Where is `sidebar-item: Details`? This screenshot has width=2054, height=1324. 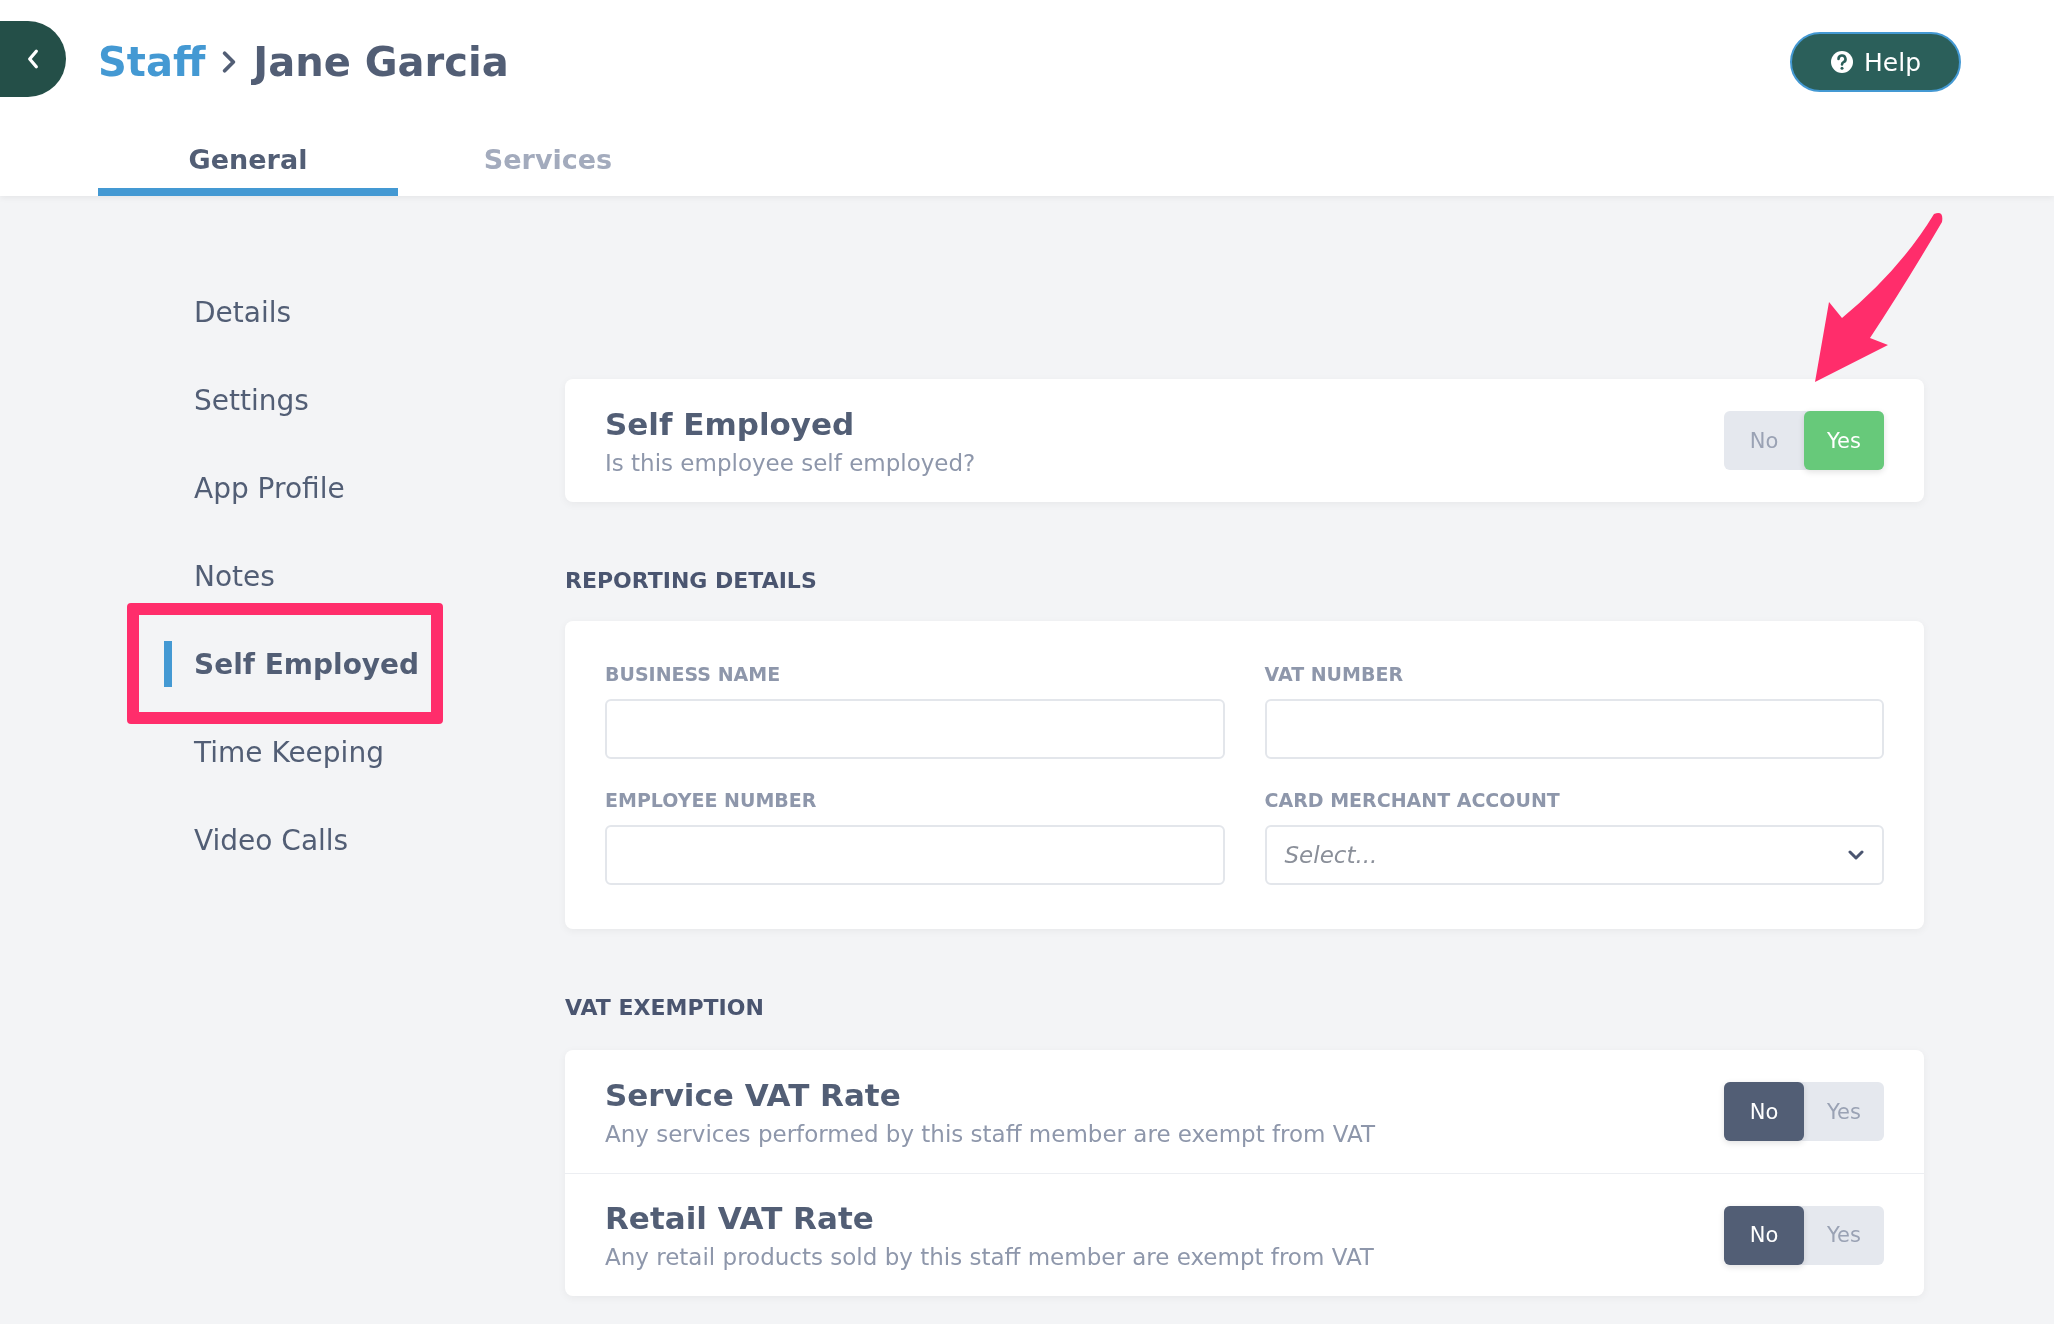 sidebar-item: Details is located at coordinates (282, 312).